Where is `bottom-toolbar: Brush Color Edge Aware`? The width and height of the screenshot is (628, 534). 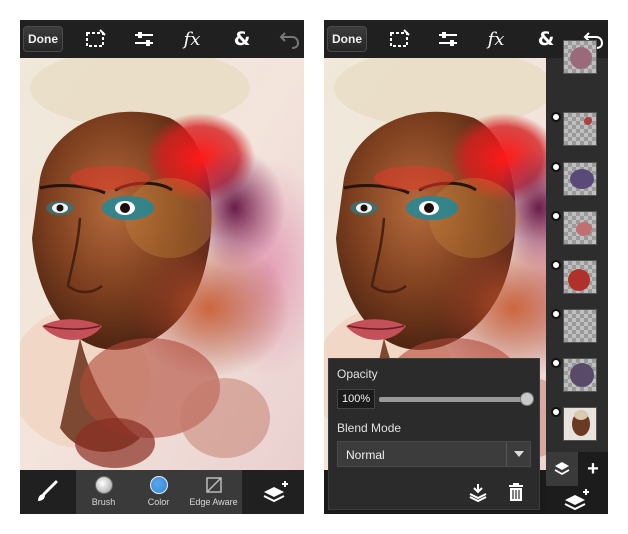
bottom-toolbar: Brush Color Edge Aware is located at coordinates (162, 492).